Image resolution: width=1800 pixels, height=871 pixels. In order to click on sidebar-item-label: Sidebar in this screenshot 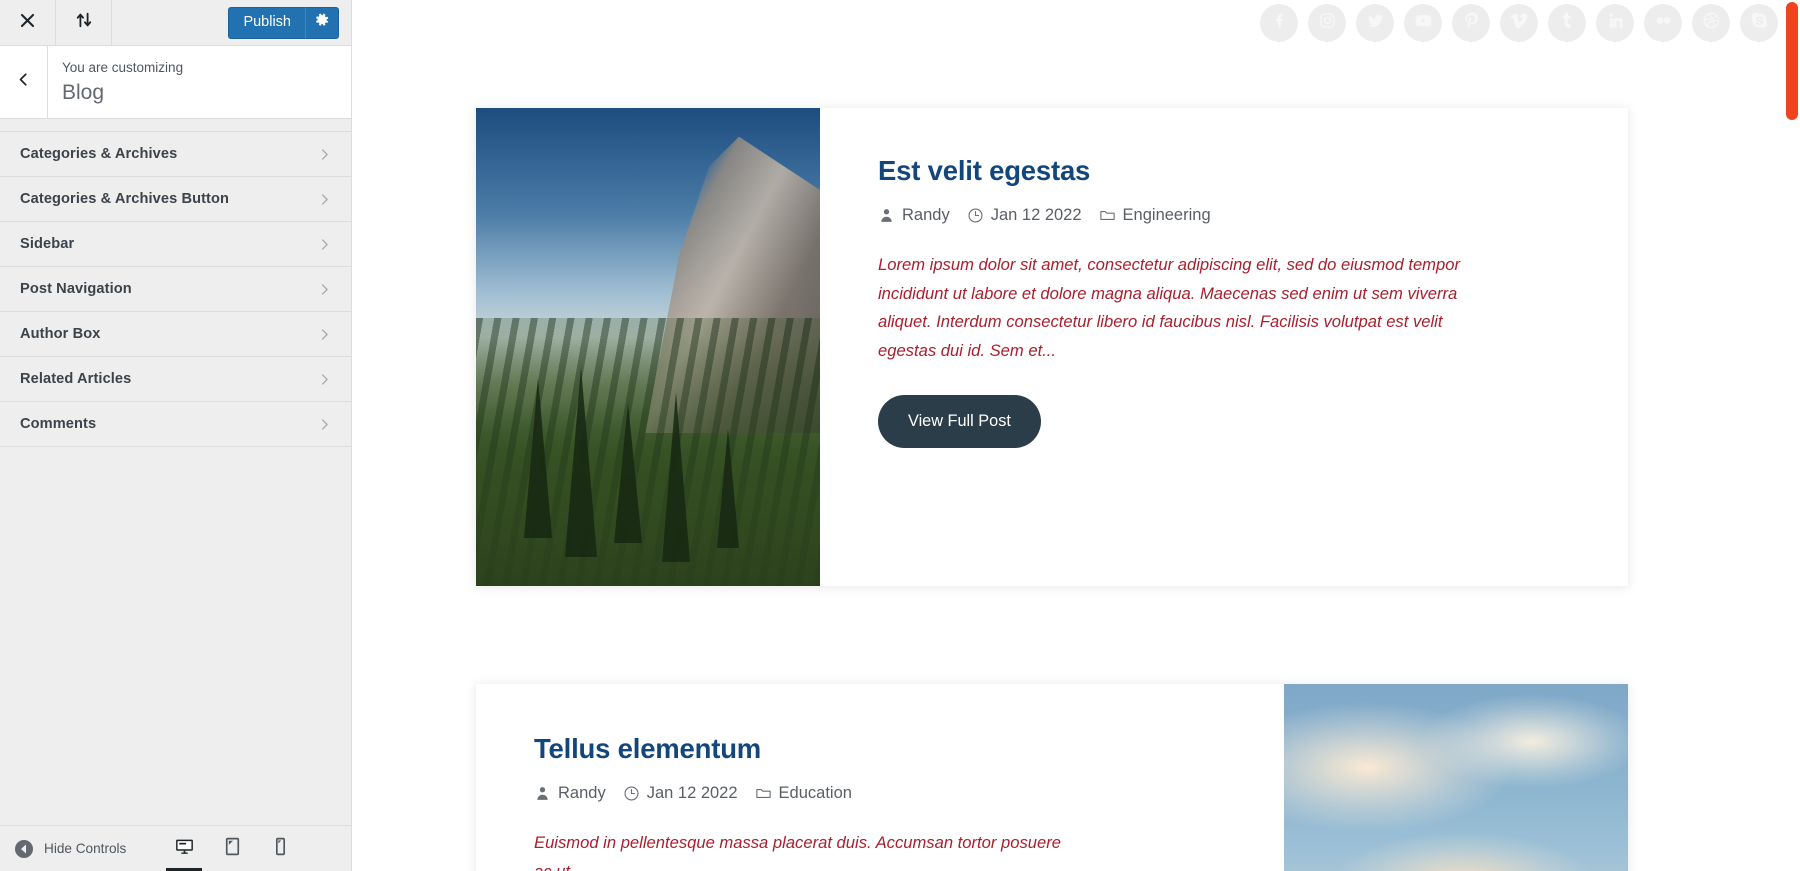, I will do `click(47, 244)`.